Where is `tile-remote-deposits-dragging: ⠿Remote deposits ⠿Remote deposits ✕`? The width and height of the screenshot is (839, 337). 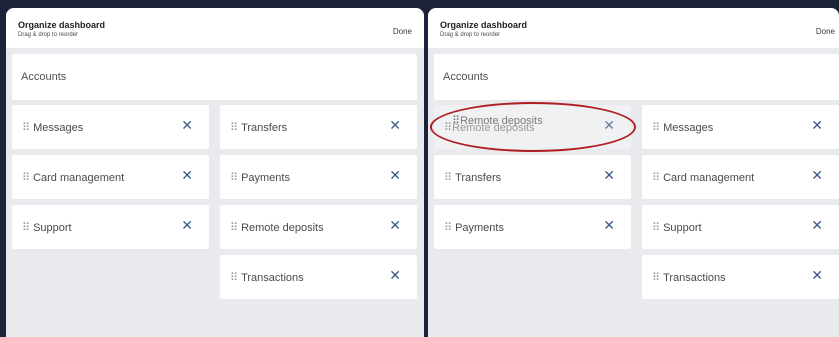 tile-remote-deposits-dragging: ⠿Remote deposits ⠿Remote deposits ✕ is located at coordinates (533, 127).